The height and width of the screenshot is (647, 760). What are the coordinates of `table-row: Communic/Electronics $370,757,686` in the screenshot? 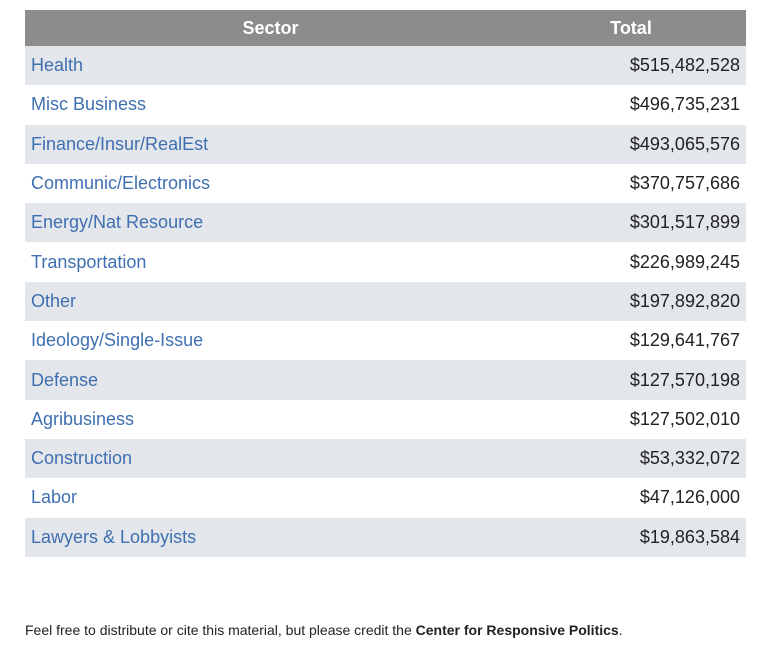 It's located at (385, 183).